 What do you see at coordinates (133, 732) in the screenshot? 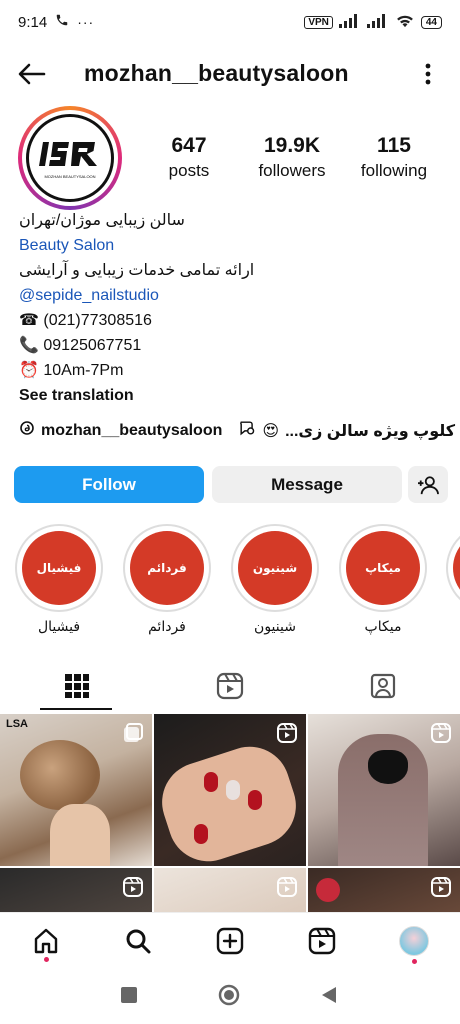
I see `multi-photo-icon` at bounding box center [133, 732].